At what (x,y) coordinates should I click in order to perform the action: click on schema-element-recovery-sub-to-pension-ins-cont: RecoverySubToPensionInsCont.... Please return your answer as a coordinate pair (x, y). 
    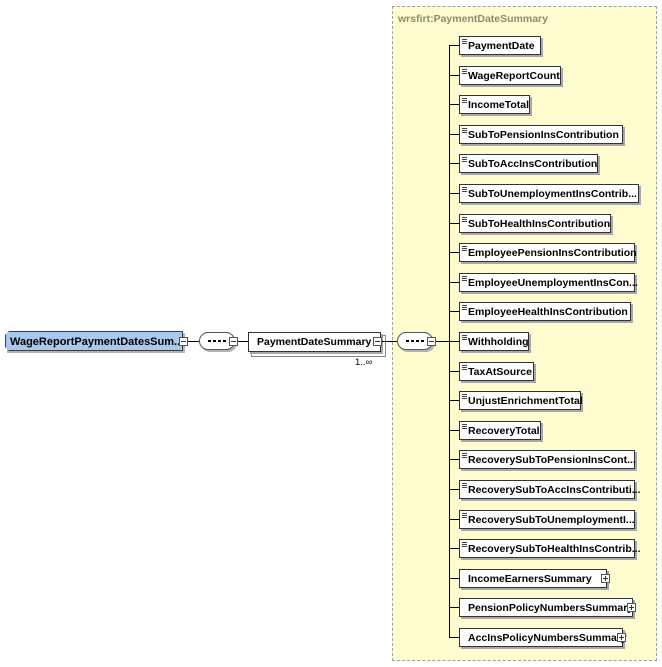
    Looking at the image, I should click on (547, 460).